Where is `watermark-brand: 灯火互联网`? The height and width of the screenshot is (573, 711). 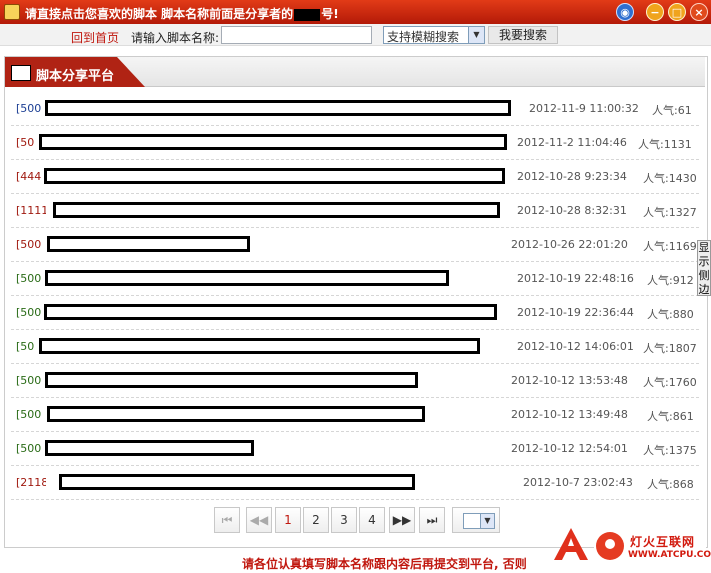
watermark-brand: 灯火互联网 is located at coordinates (663, 542).